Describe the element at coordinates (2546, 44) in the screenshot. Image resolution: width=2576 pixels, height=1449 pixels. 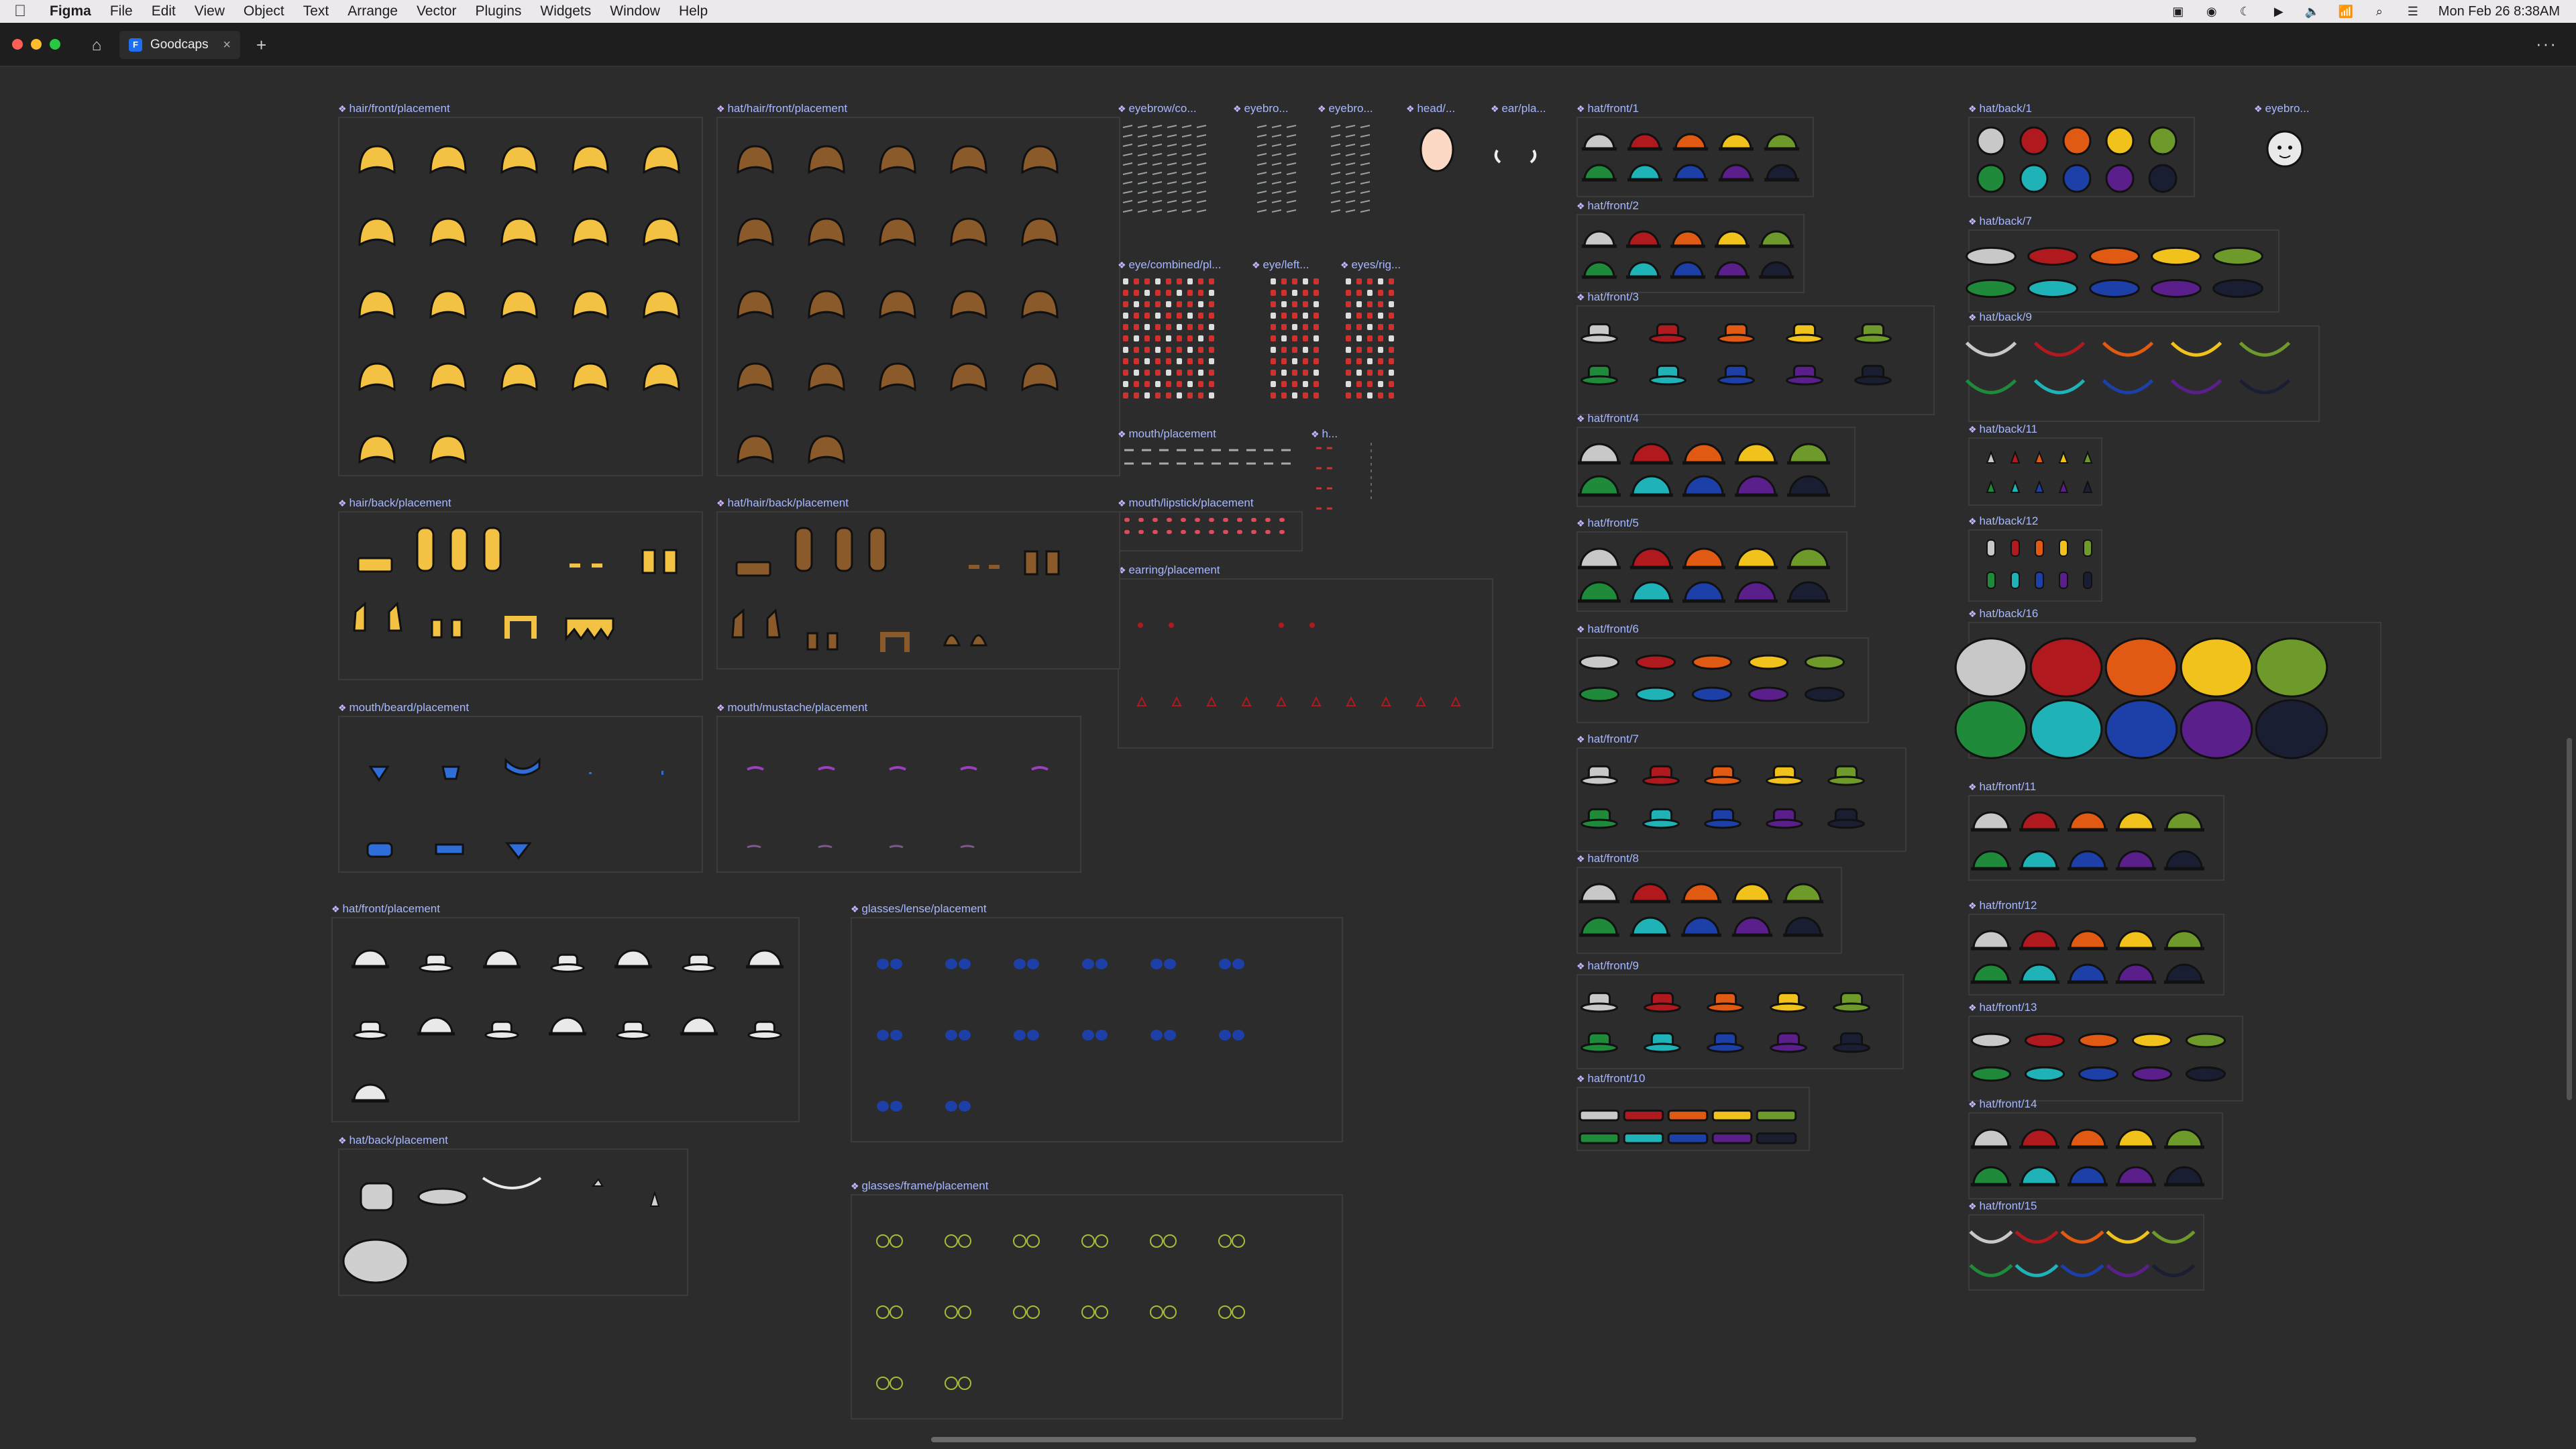
I see `more-options-icon: ···` at that location.